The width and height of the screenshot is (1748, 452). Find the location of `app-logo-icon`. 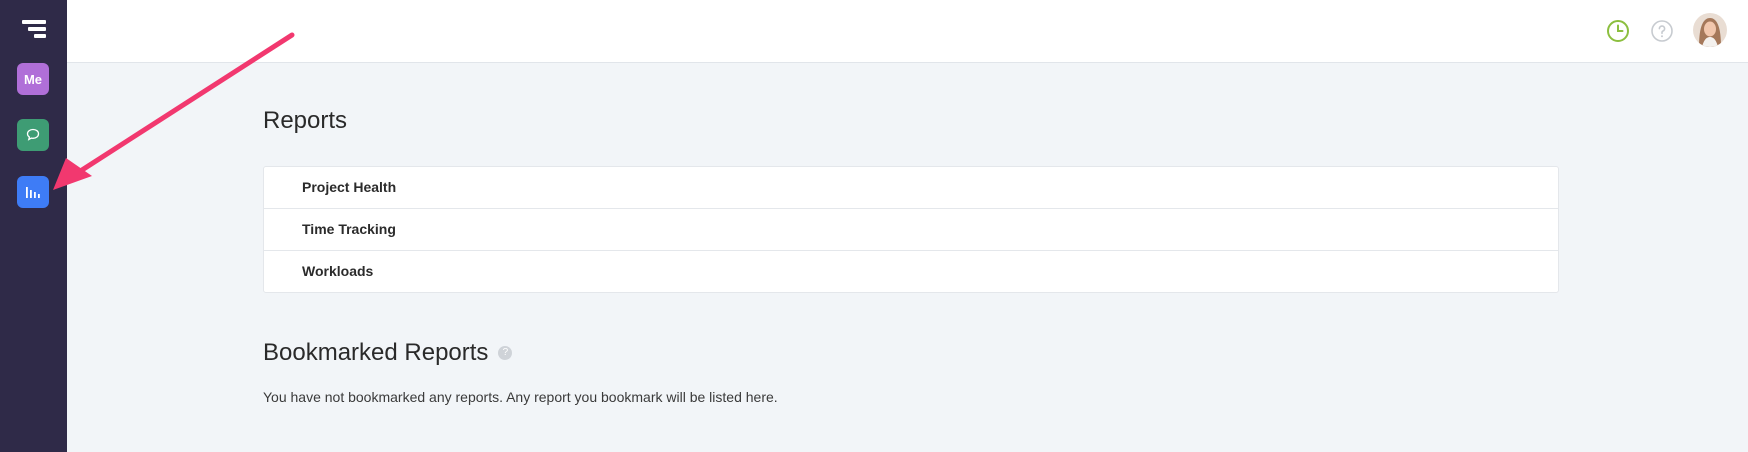

app-logo-icon is located at coordinates (34, 29).